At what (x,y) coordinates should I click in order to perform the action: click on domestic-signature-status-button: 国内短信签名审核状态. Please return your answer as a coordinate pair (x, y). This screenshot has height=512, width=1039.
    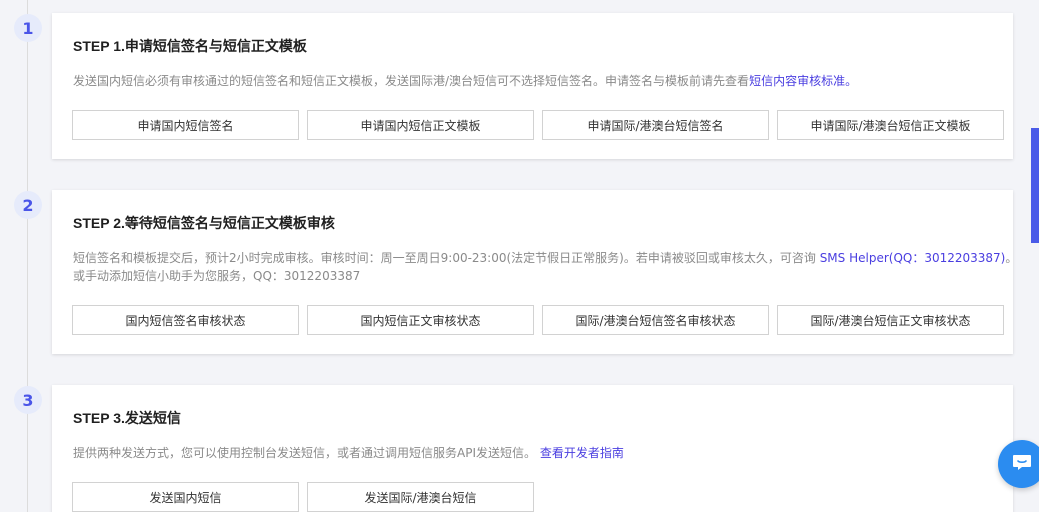
    Looking at the image, I should click on (185, 320).